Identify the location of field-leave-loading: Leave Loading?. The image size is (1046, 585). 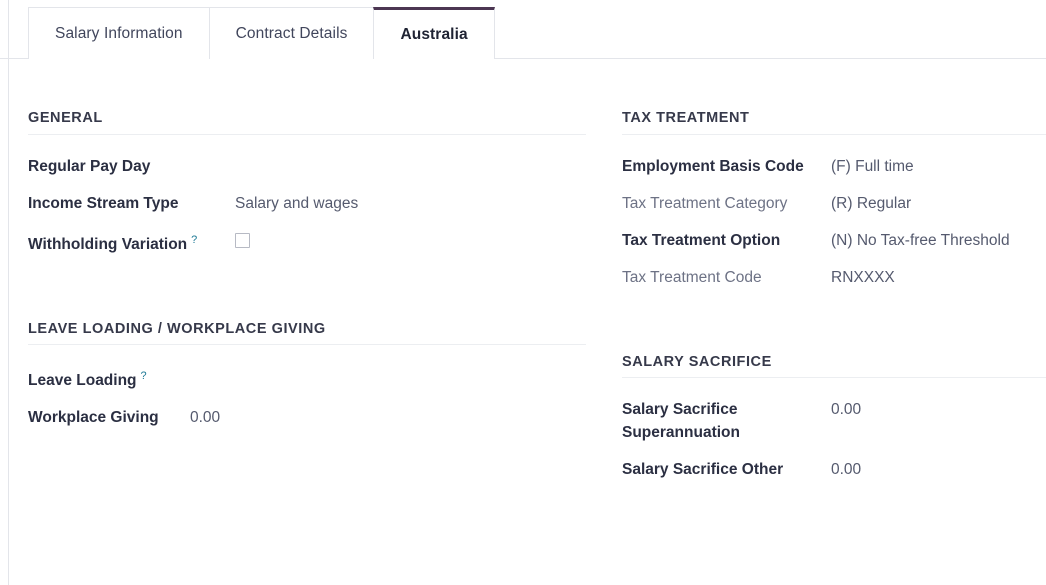
(307, 378).